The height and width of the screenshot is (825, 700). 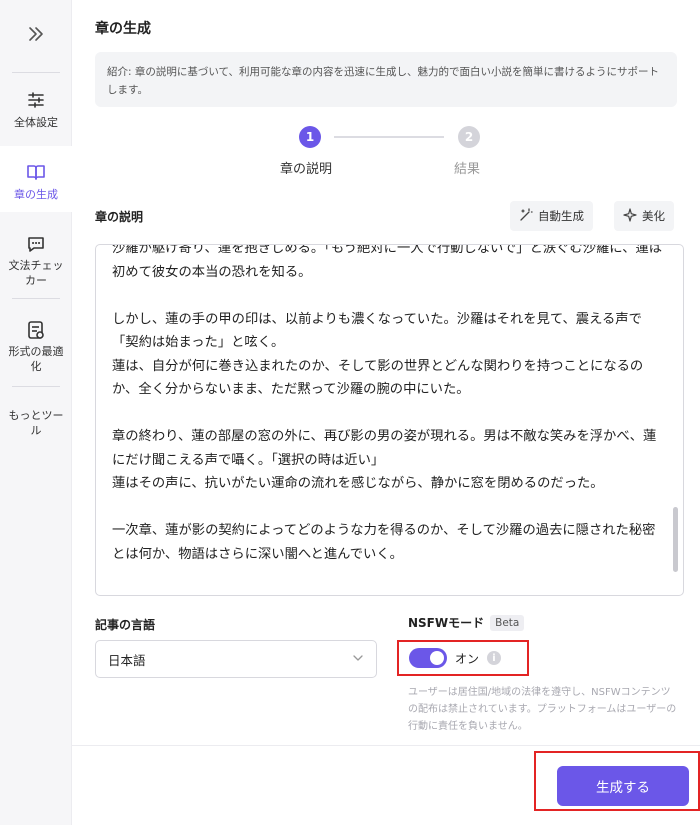 What do you see at coordinates (446, 623) in the screenshot?
I see `nsfw-mode-title: NSFWモード` at bounding box center [446, 623].